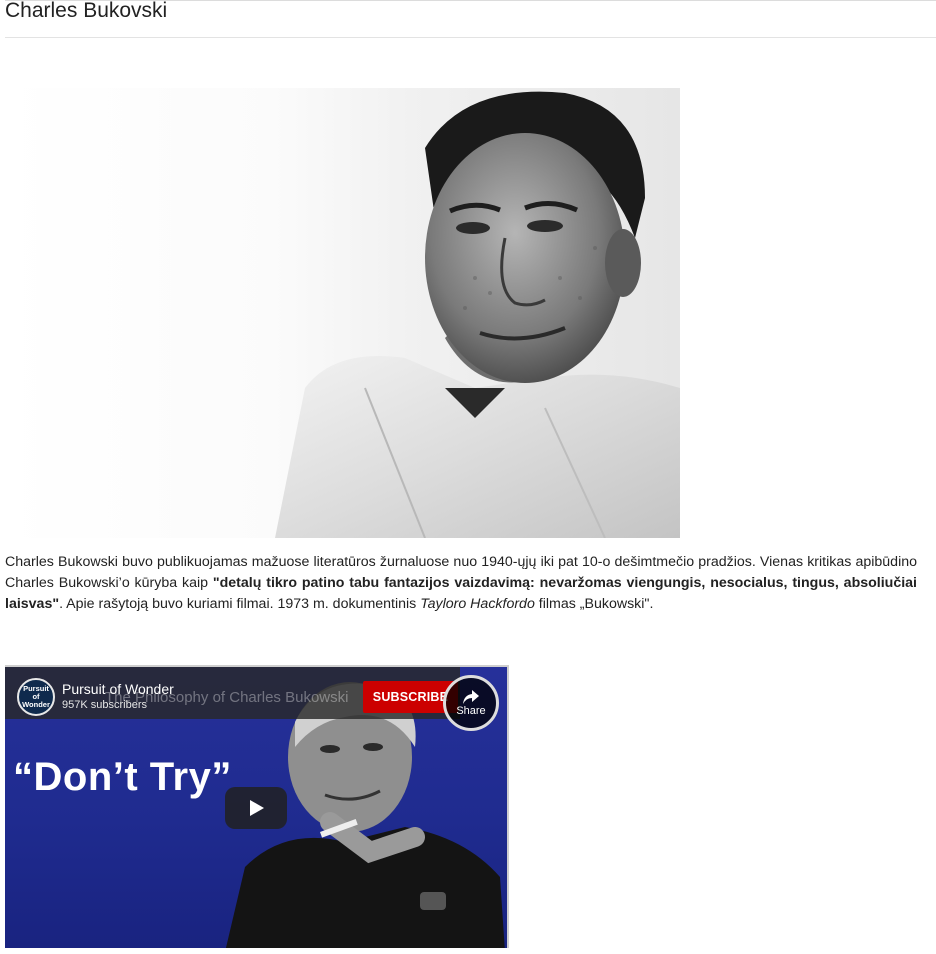  What do you see at coordinates (471, 697) in the screenshot?
I see `share-icon` at bounding box center [471, 697].